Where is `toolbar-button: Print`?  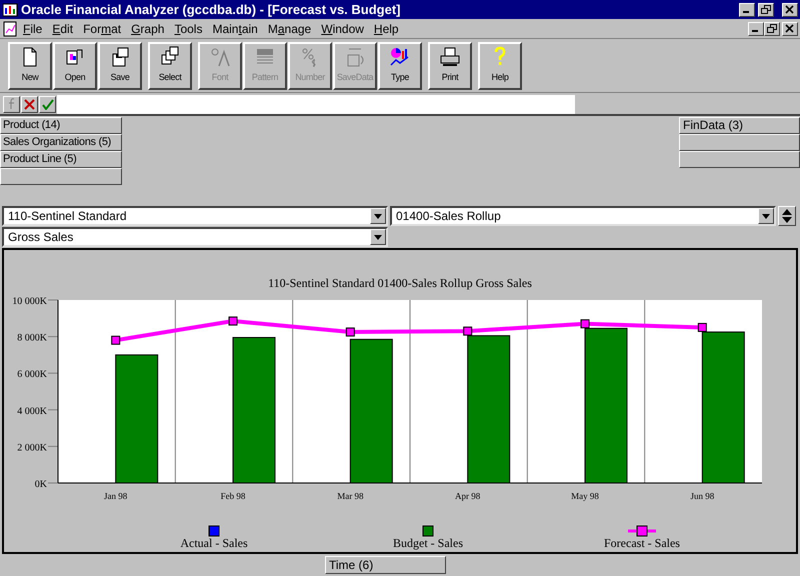
toolbar-button: Print is located at coordinates (450, 66).